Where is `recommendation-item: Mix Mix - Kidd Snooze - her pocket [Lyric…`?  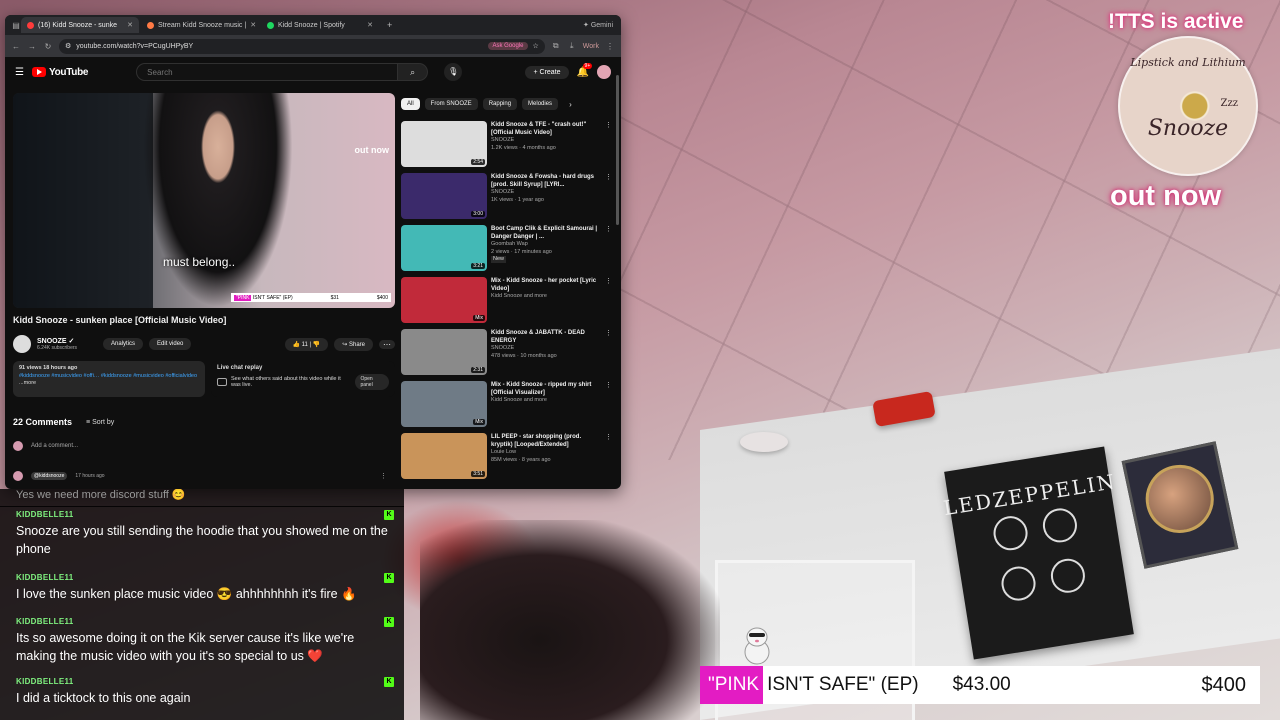 recommendation-item: Mix Mix - Kidd Snooze - her pocket [Lyric… is located at coordinates (507, 303).